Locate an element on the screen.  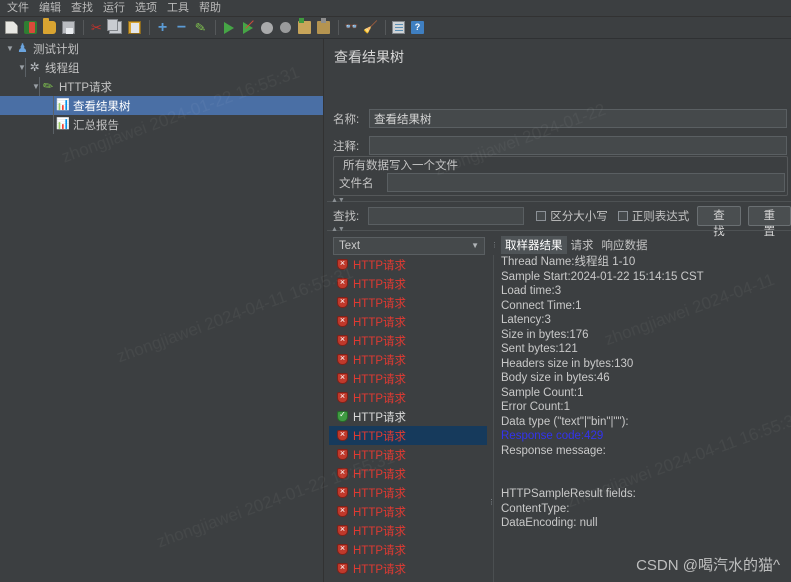
templates-icon is located at coordinates (30, 28).